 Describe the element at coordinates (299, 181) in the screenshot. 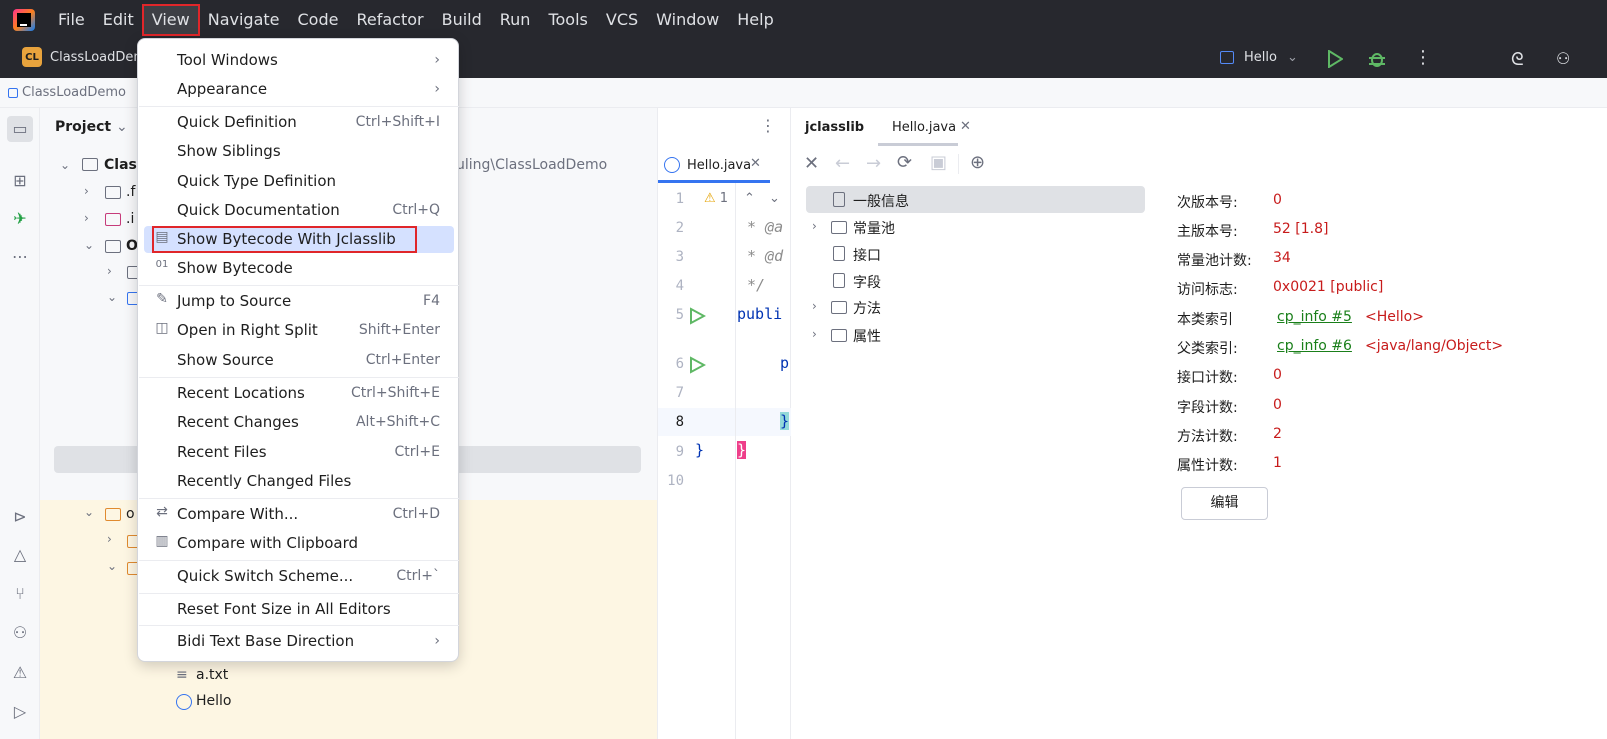

I see `menu-item-quick-type-definition: Quick Type Definition` at that location.